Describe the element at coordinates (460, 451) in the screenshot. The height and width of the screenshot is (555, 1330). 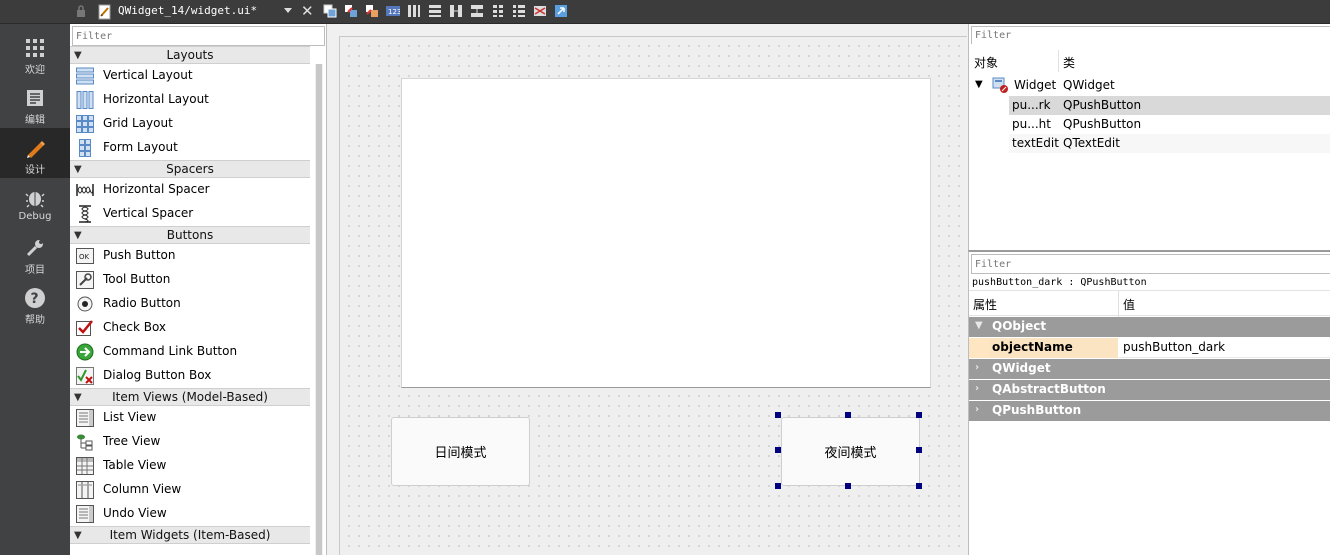
I see `day-mode-button: 日间模式` at that location.